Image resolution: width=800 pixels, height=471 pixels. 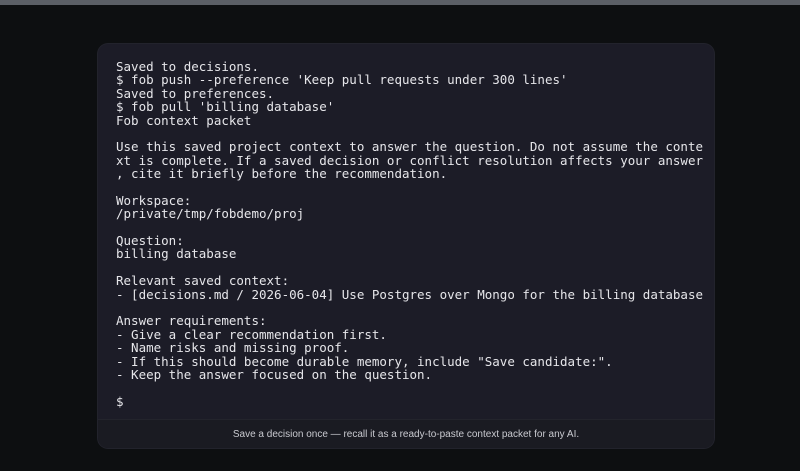 I want to click on terminal-line: Saved to decisions., so click(x=187, y=66).